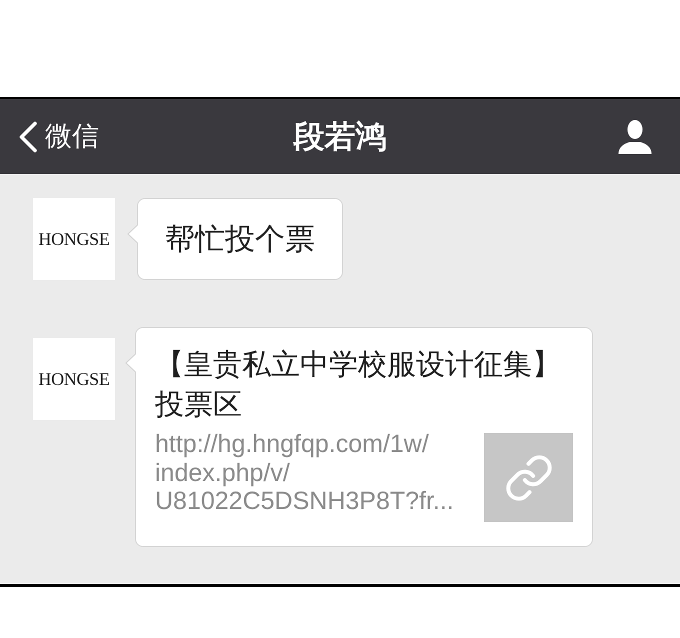 Image resolution: width=680 pixels, height=638 pixels. What do you see at coordinates (529, 477) in the screenshot?
I see `chain-link-icon` at bounding box center [529, 477].